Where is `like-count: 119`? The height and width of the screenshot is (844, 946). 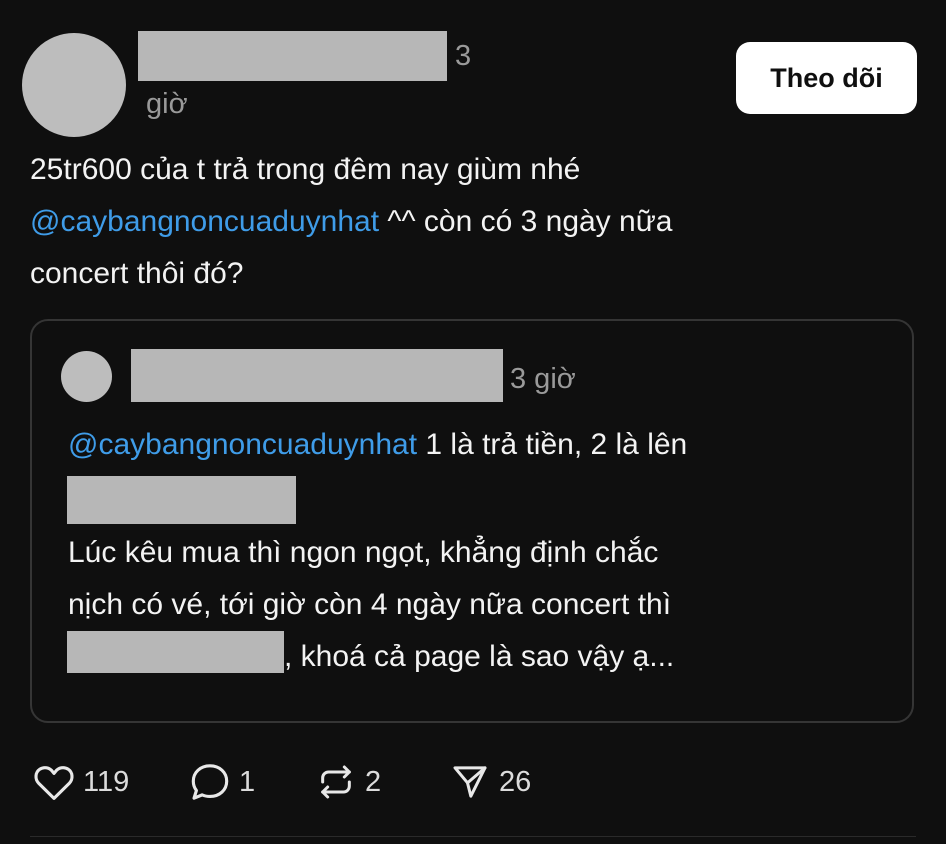
like-count: 119 is located at coordinates (106, 781).